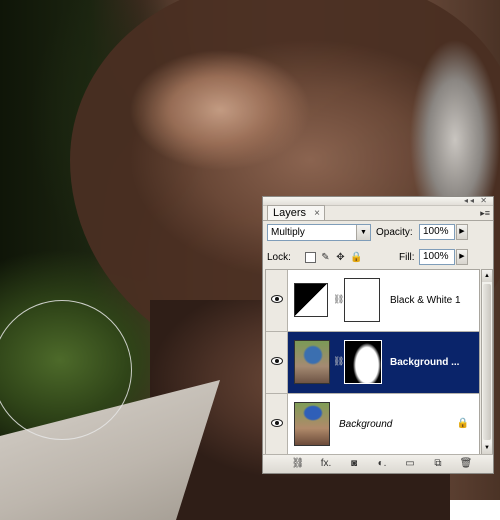 The height and width of the screenshot is (520, 500). Describe the element at coordinates (437, 257) in the screenshot. I see `fill-input: 100%` at that location.